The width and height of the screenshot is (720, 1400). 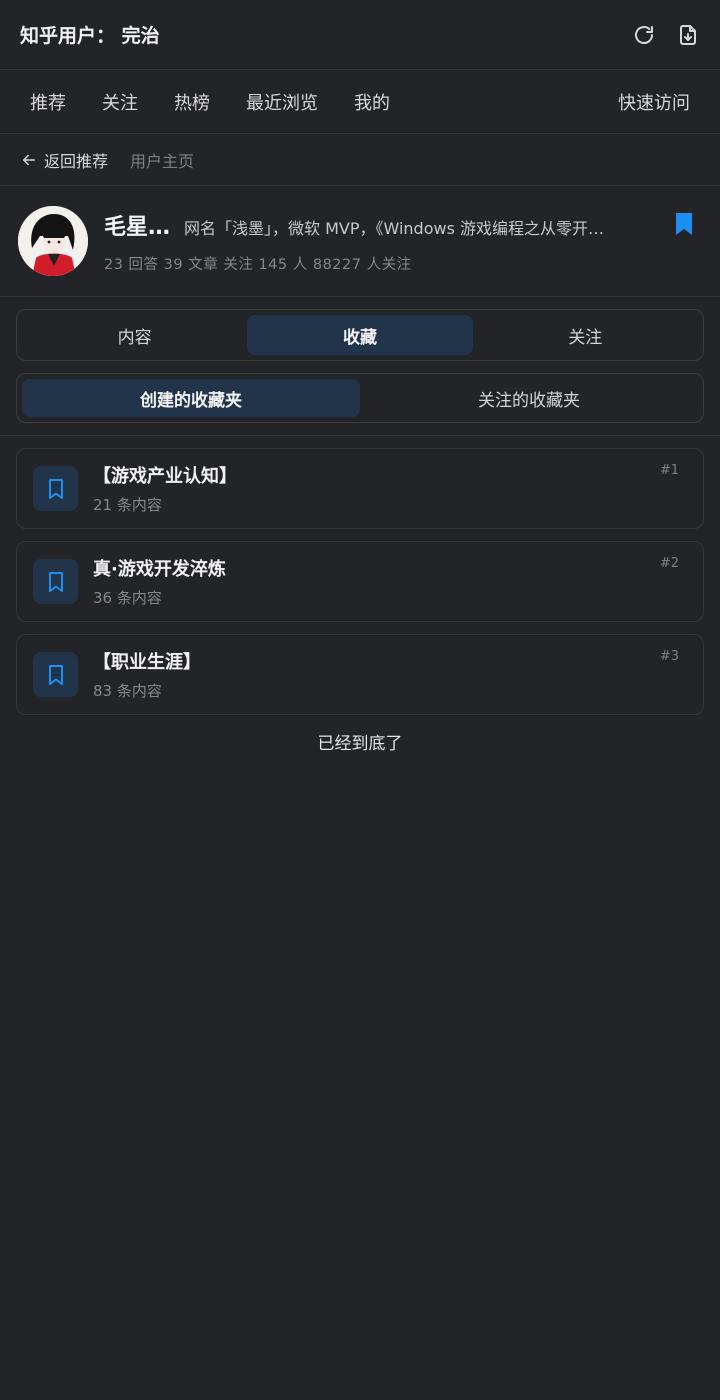 I want to click on profile-tabs: 内容 收藏 关注, so click(x=360, y=335).